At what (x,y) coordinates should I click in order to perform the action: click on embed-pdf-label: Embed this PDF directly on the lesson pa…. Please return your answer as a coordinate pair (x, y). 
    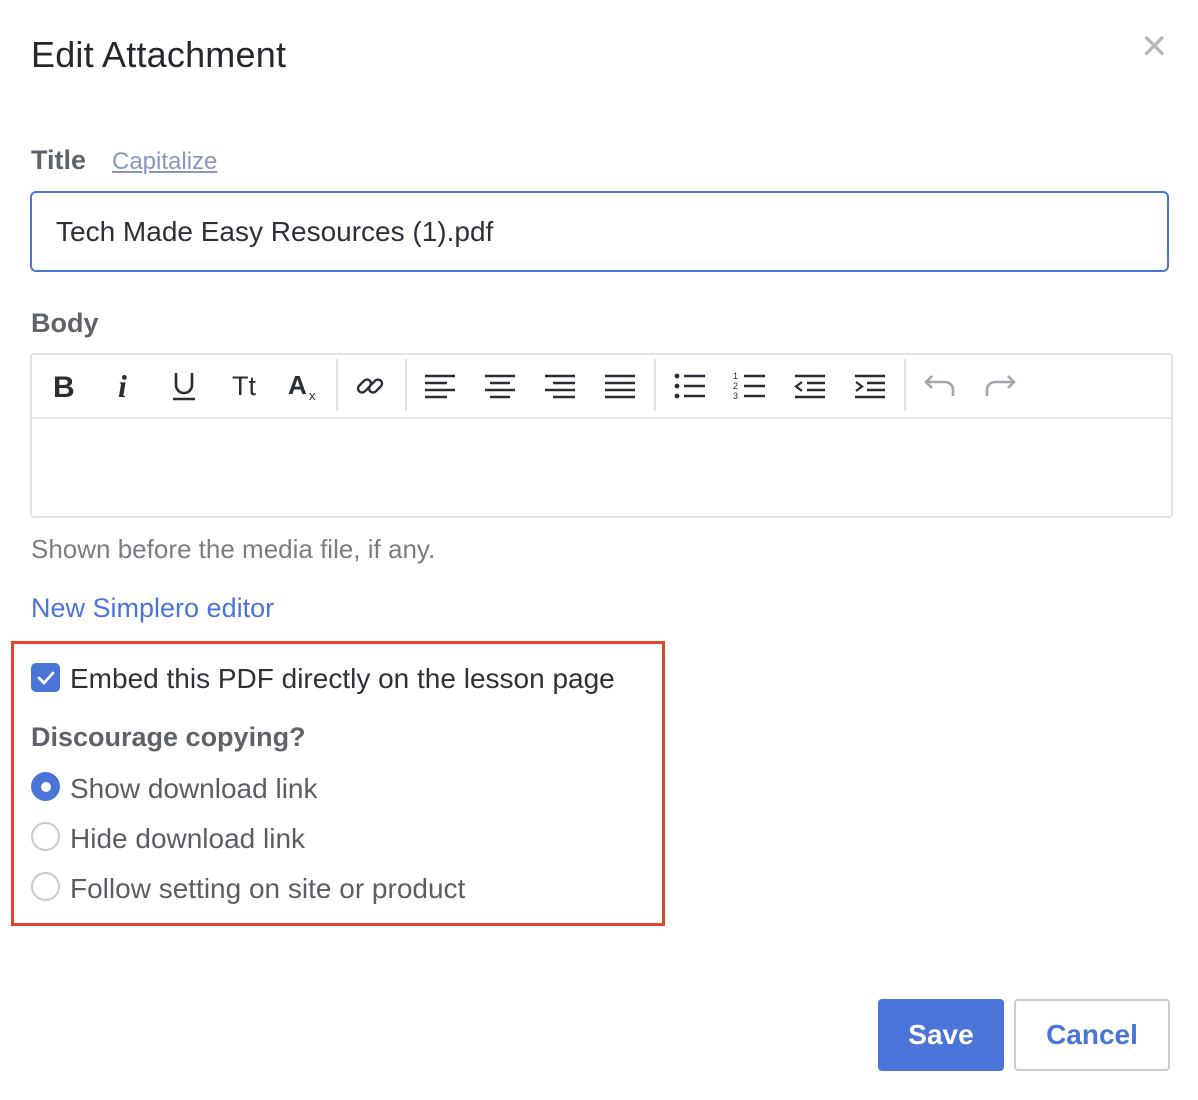
    Looking at the image, I should click on (342, 679).